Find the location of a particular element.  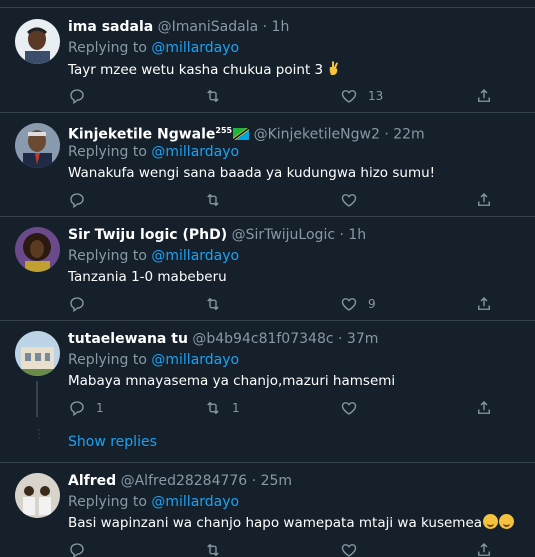

tweet-text: Tanzania 1-0 mabeberu is located at coordinates (147, 277).